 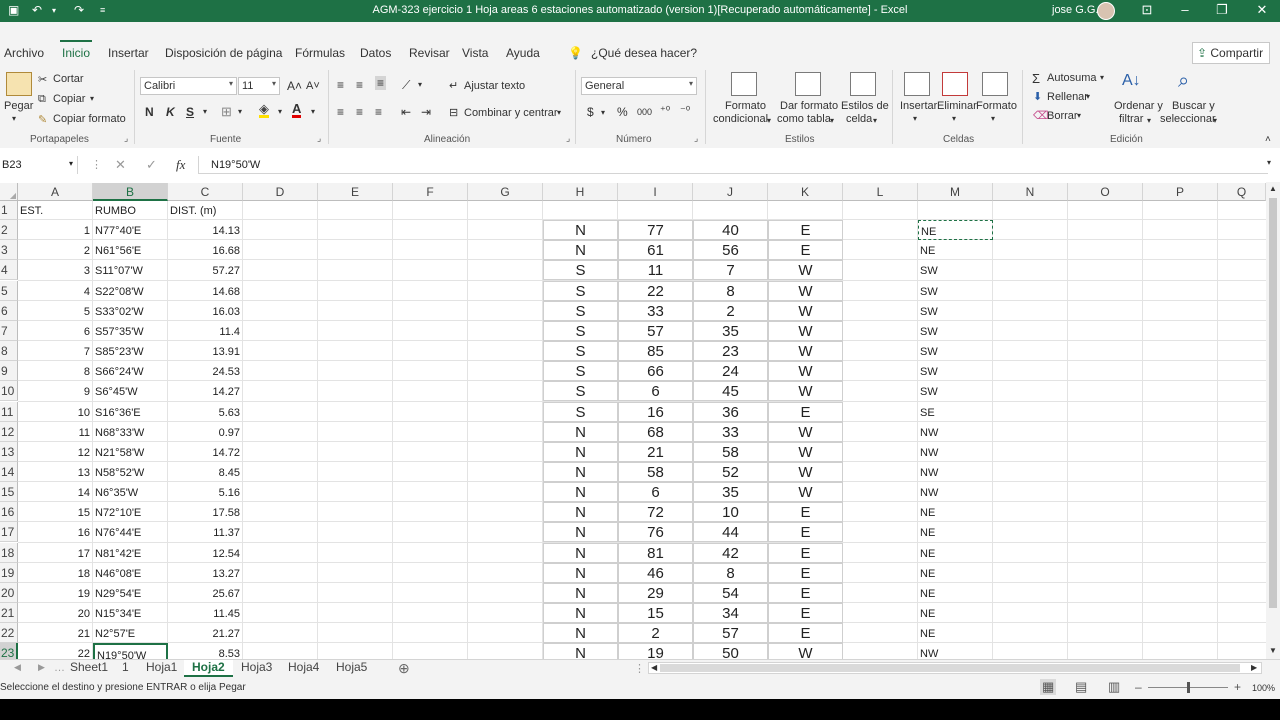 I want to click on cell-i: 46, so click(x=655, y=572).